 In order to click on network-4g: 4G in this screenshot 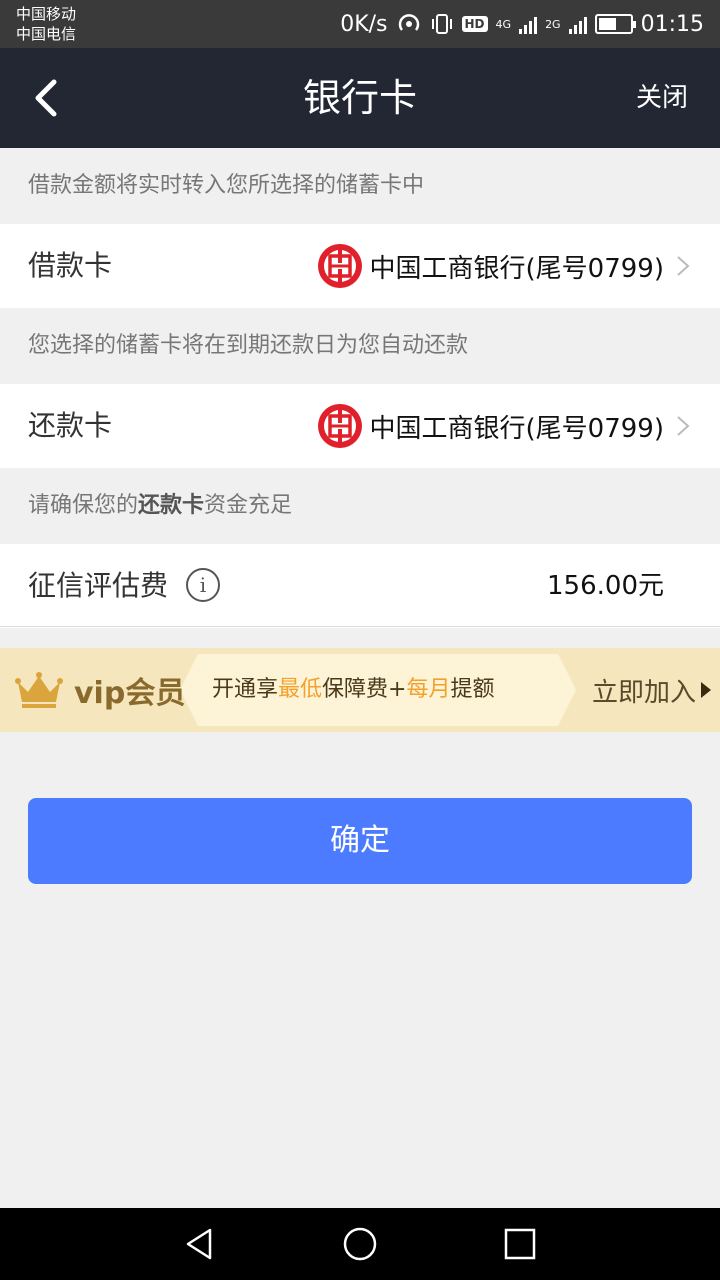, I will do `click(503, 24)`.